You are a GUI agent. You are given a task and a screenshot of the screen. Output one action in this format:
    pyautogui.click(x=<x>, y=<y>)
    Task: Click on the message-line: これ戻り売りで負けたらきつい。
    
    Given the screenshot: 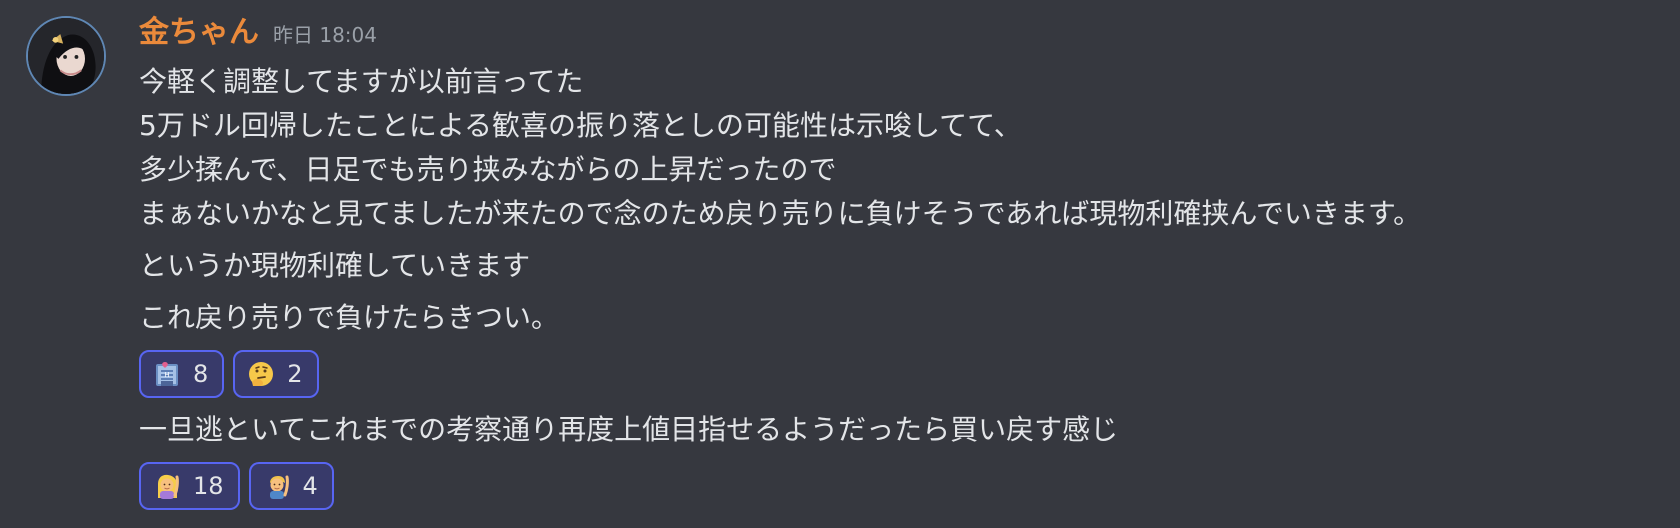 What is the action you would take?
    pyautogui.click(x=349, y=317)
    